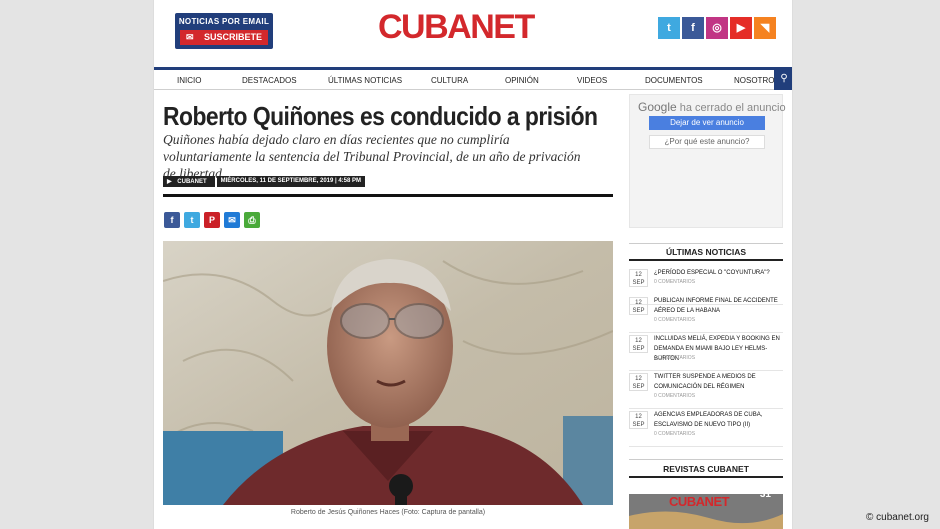  I want to click on youtube-icon: ▶, so click(741, 28).